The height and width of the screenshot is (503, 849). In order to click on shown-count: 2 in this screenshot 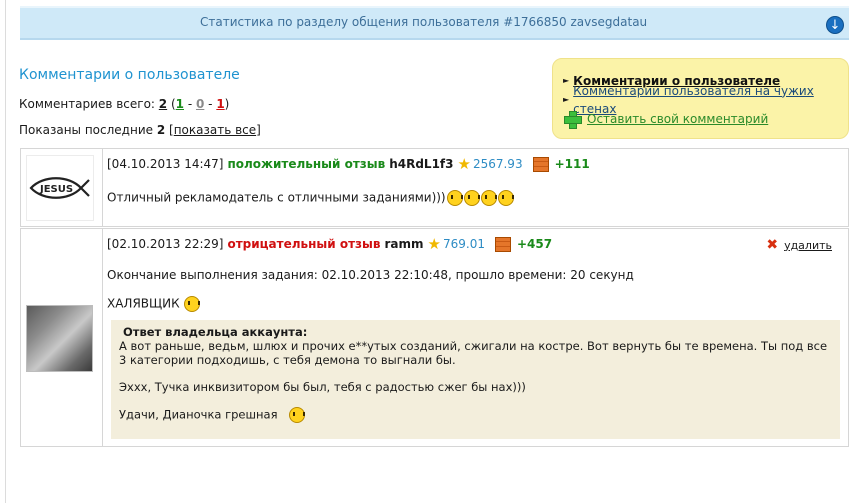, I will do `click(161, 130)`.